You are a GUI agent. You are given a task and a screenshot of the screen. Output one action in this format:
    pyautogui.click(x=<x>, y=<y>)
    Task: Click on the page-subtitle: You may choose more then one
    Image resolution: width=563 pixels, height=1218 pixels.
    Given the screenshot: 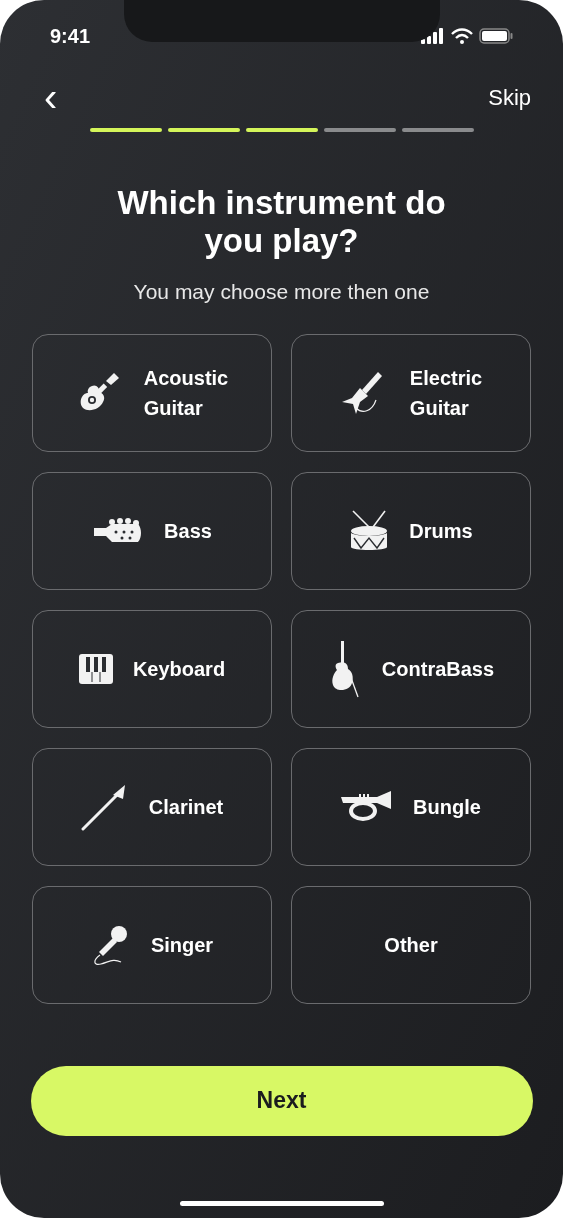 What is the action you would take?
    pyautogui.click(x=281, y=292)
    